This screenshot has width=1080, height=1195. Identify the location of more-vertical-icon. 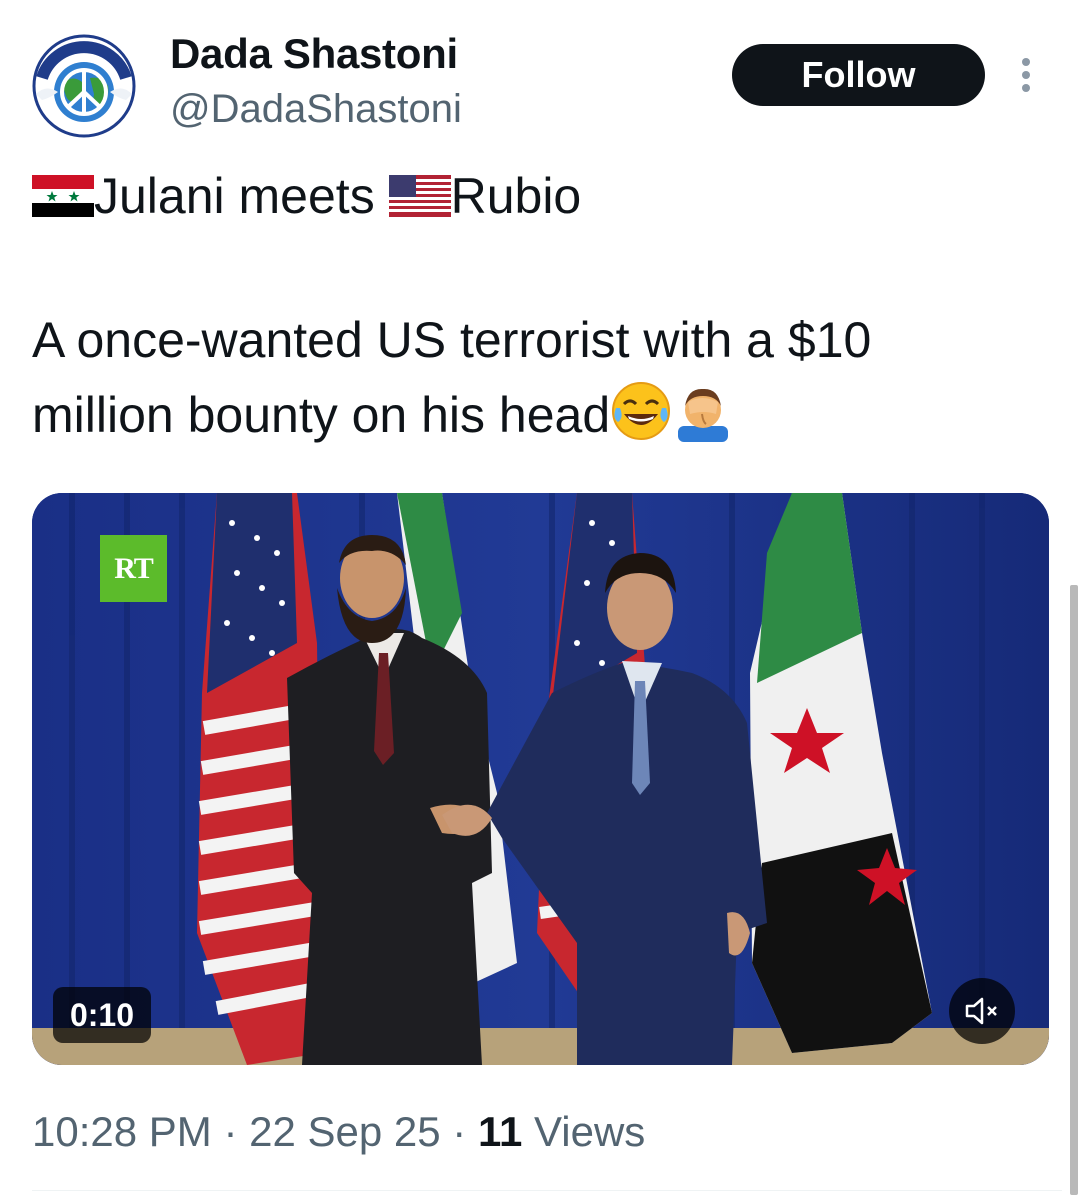
(1026, 75).